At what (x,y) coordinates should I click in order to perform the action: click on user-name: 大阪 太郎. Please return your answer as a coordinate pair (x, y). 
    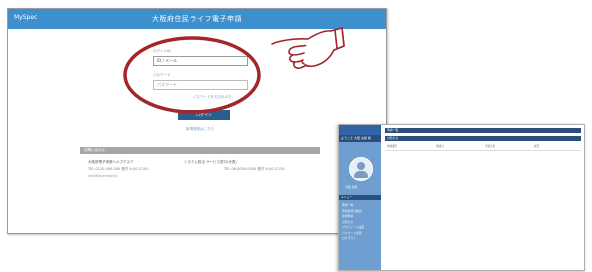
    Looking at the image, I should click on (351, 187).